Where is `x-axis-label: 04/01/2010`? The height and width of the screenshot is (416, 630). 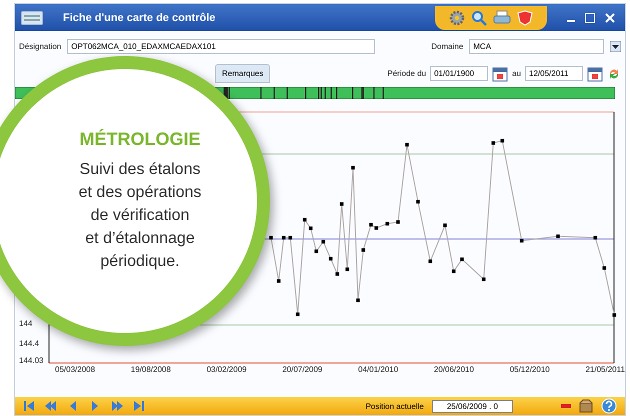 x-axis-label: 04/01/2010 is located at coordinates (378, 369).